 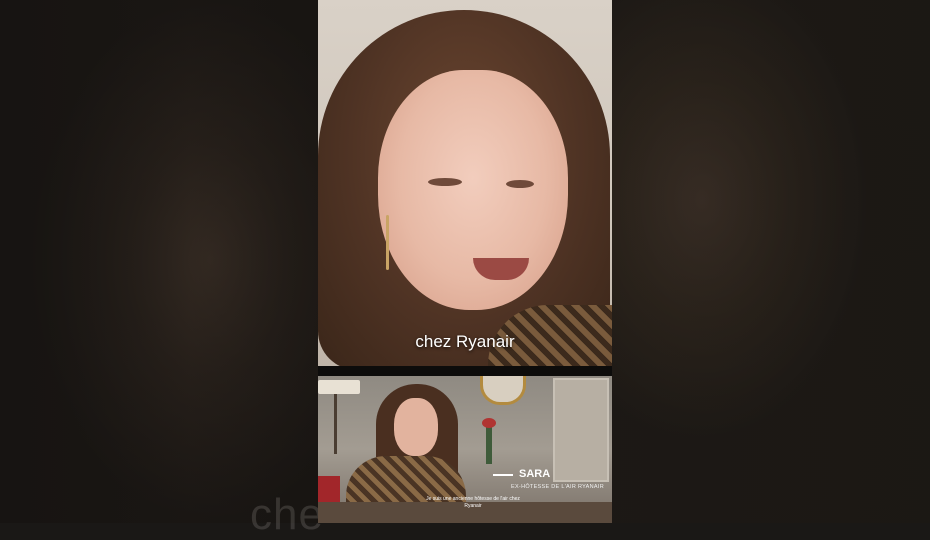 I want to click on lamp-shade, so click(x=339, y=387).